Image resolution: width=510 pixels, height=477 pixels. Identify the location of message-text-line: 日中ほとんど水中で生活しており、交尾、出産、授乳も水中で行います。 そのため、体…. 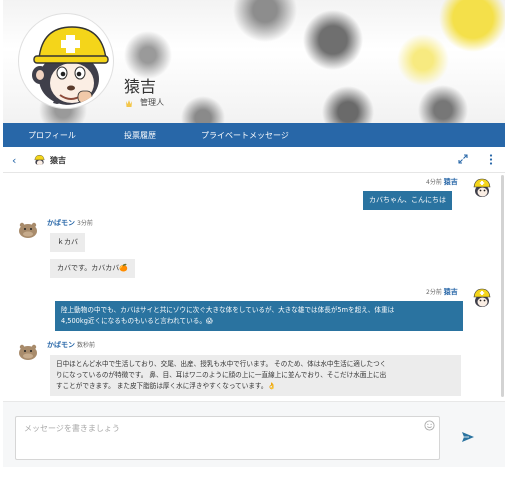
(221, 364).